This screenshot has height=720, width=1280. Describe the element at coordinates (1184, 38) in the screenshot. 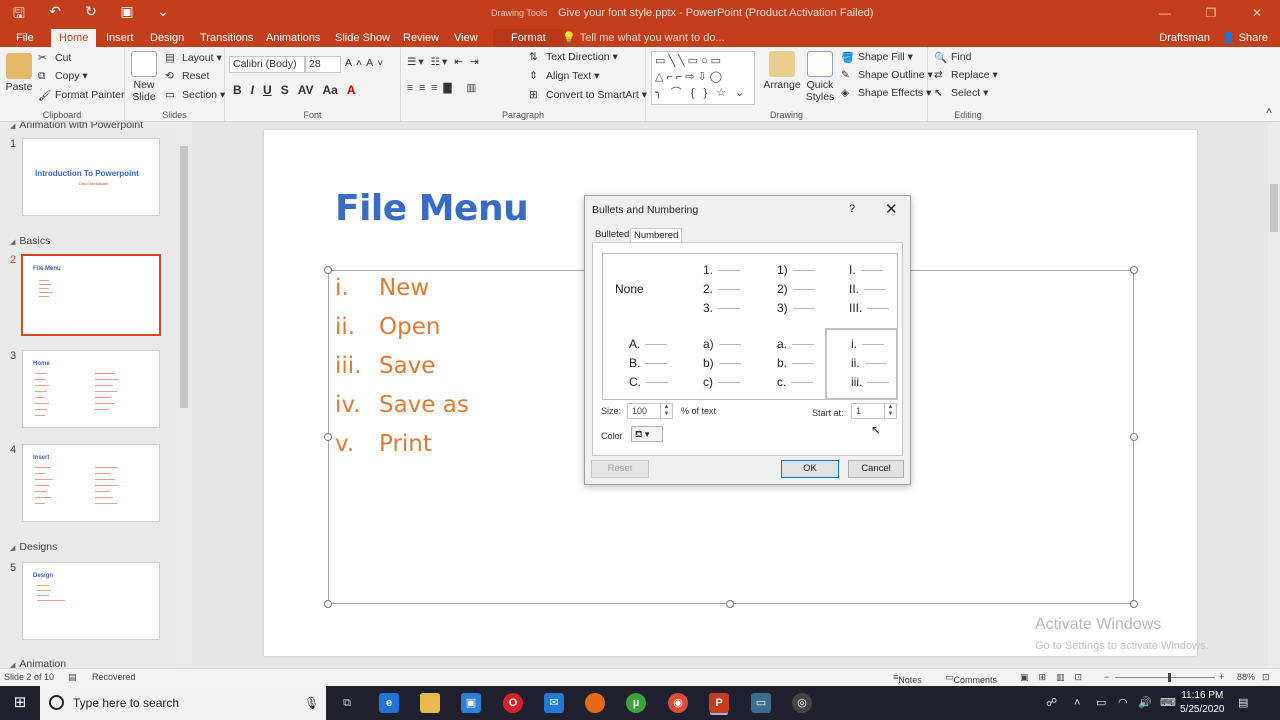

I see `account-name: Draftsman` at that location.